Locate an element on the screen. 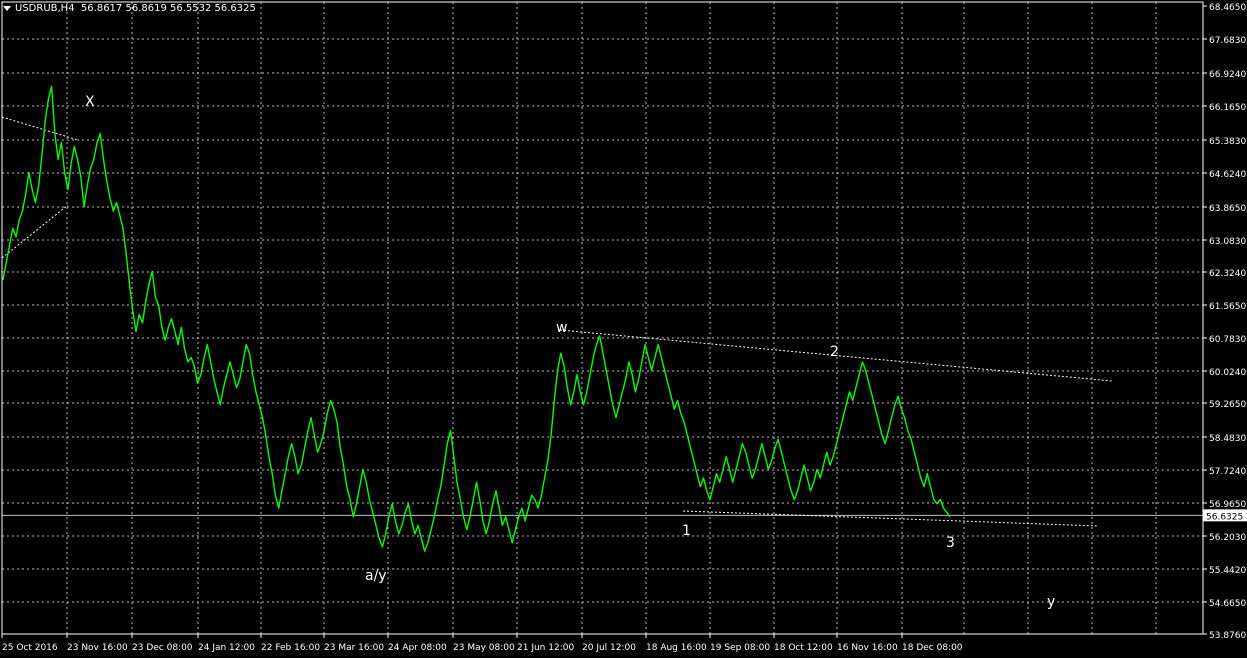 Image resolution: width=1247 pixels, height=658 pixels. x-tick-label: 18 Dec 08:00 is located at coordinates (932, 648).